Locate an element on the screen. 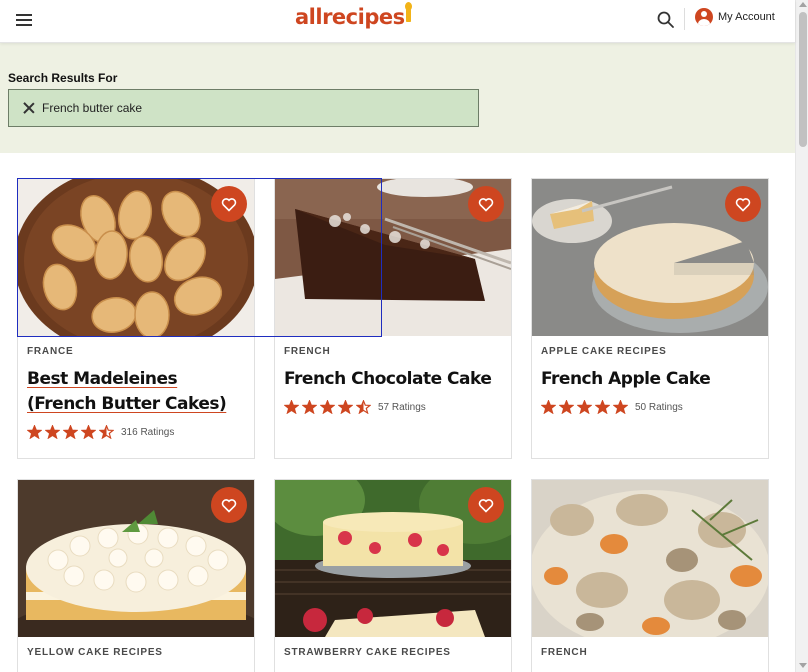 The width and height of the screenshot is (808, 672). recipe-card: FRENCH French Chocolate Cake 57 Ratings is located at coordinates (393, 318).